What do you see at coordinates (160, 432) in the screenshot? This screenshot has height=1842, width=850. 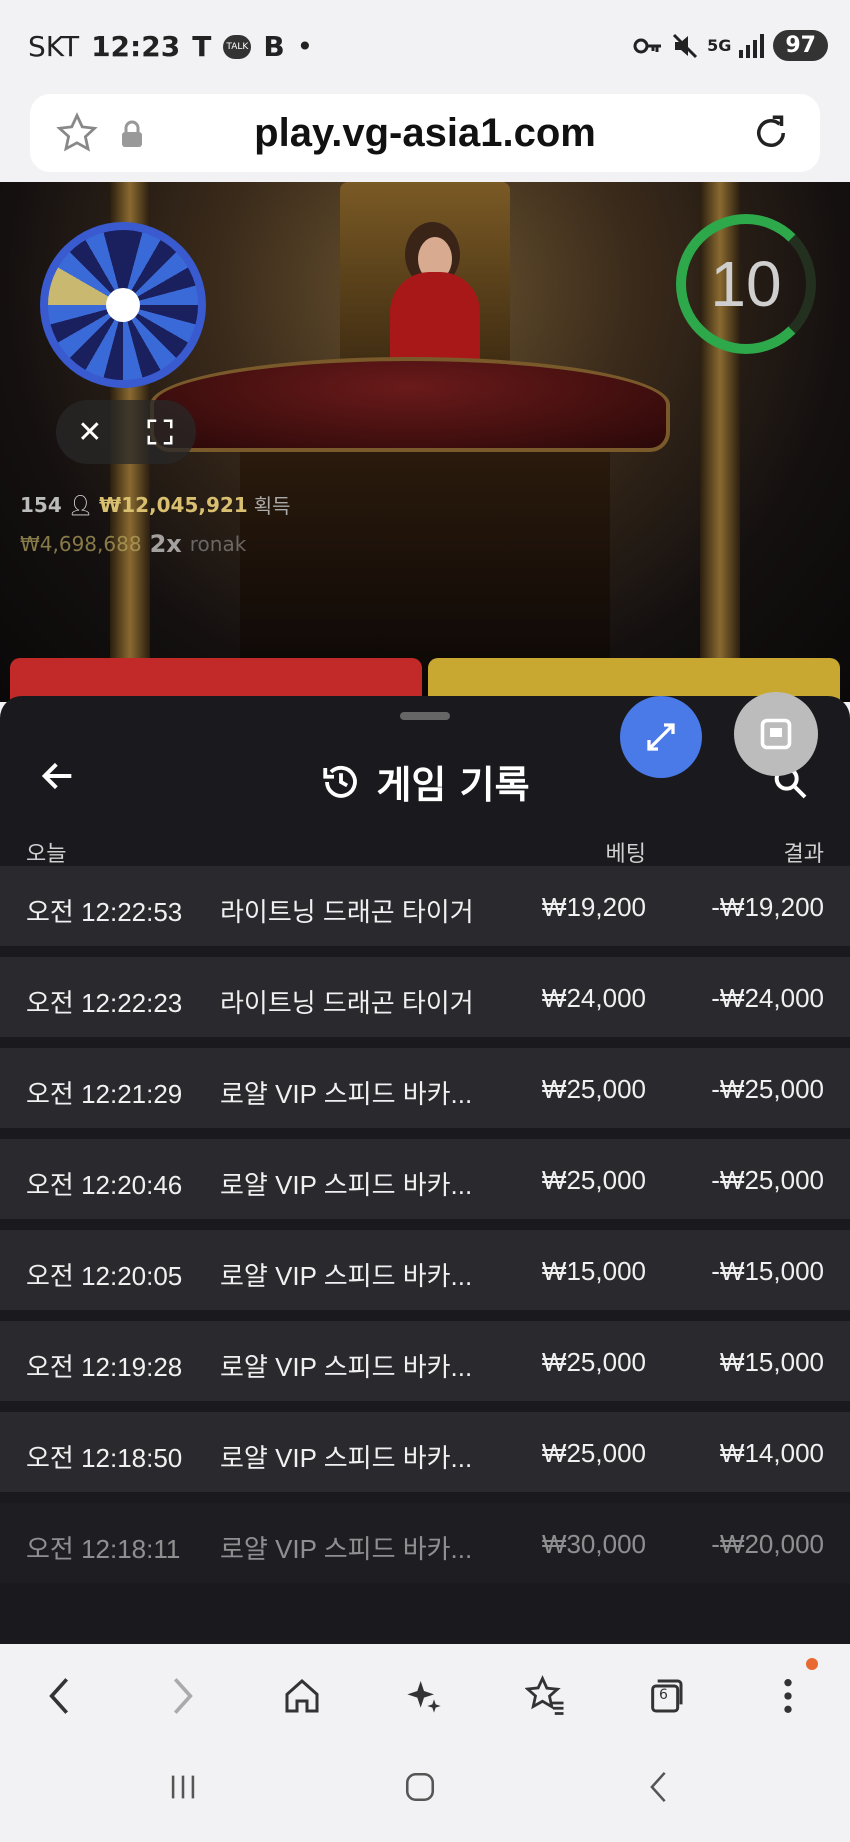 I see `fullscreen-icon` at bounding box center [160, 432].